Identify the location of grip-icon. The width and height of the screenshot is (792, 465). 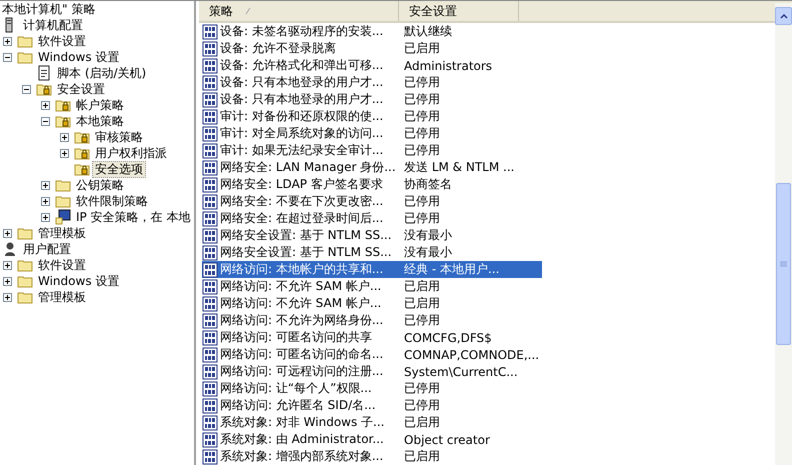
(783, 264).